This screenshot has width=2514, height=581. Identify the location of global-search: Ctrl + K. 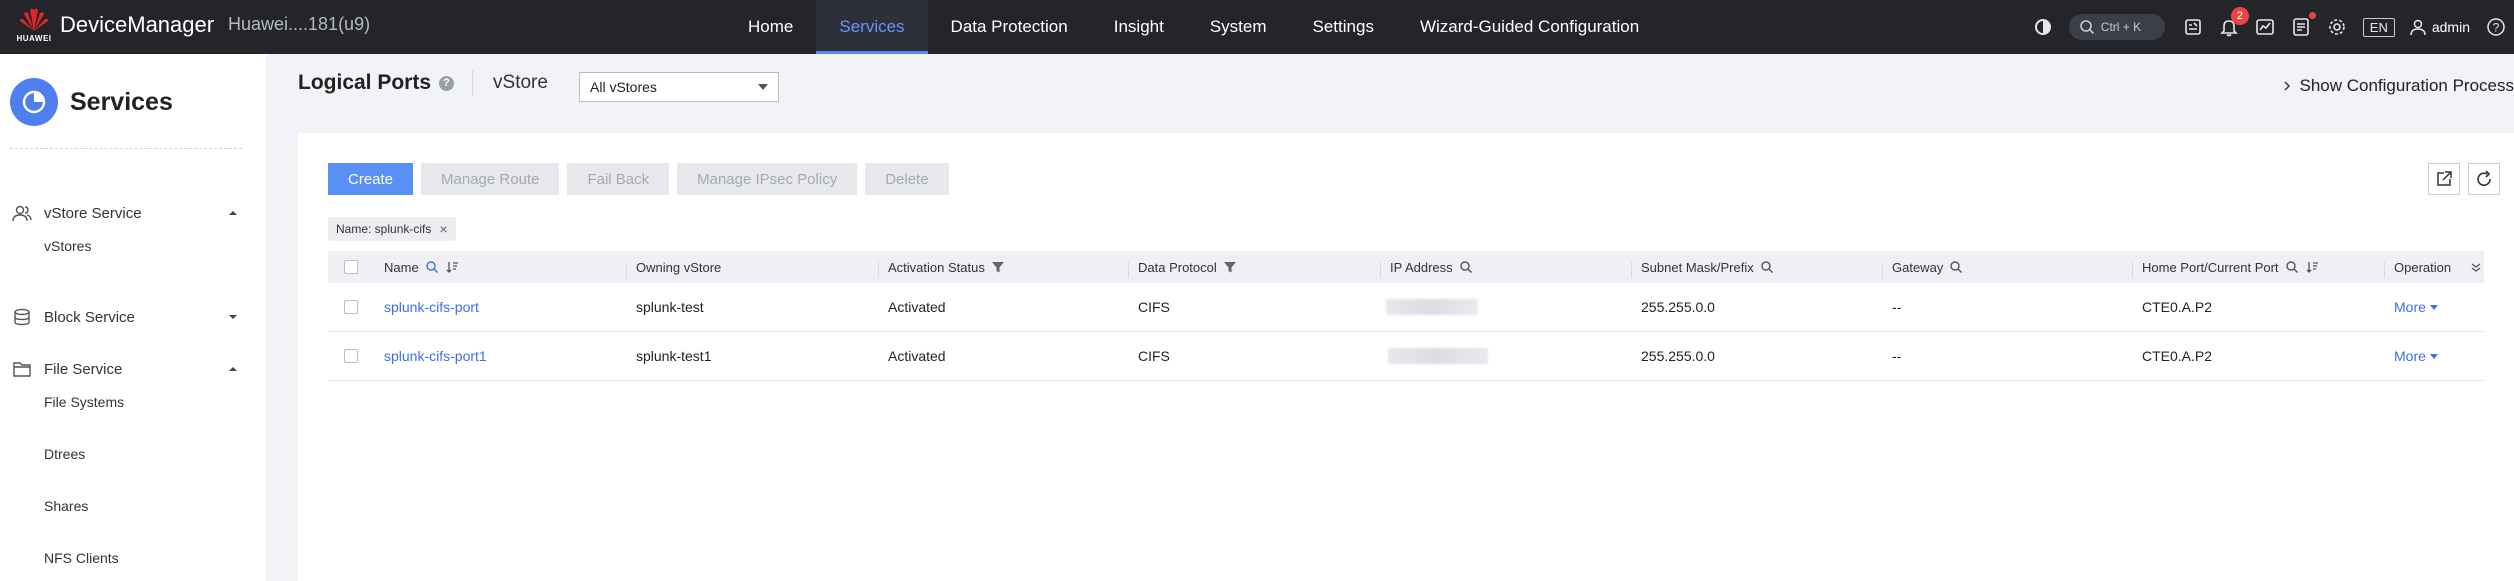
(2116, 27).